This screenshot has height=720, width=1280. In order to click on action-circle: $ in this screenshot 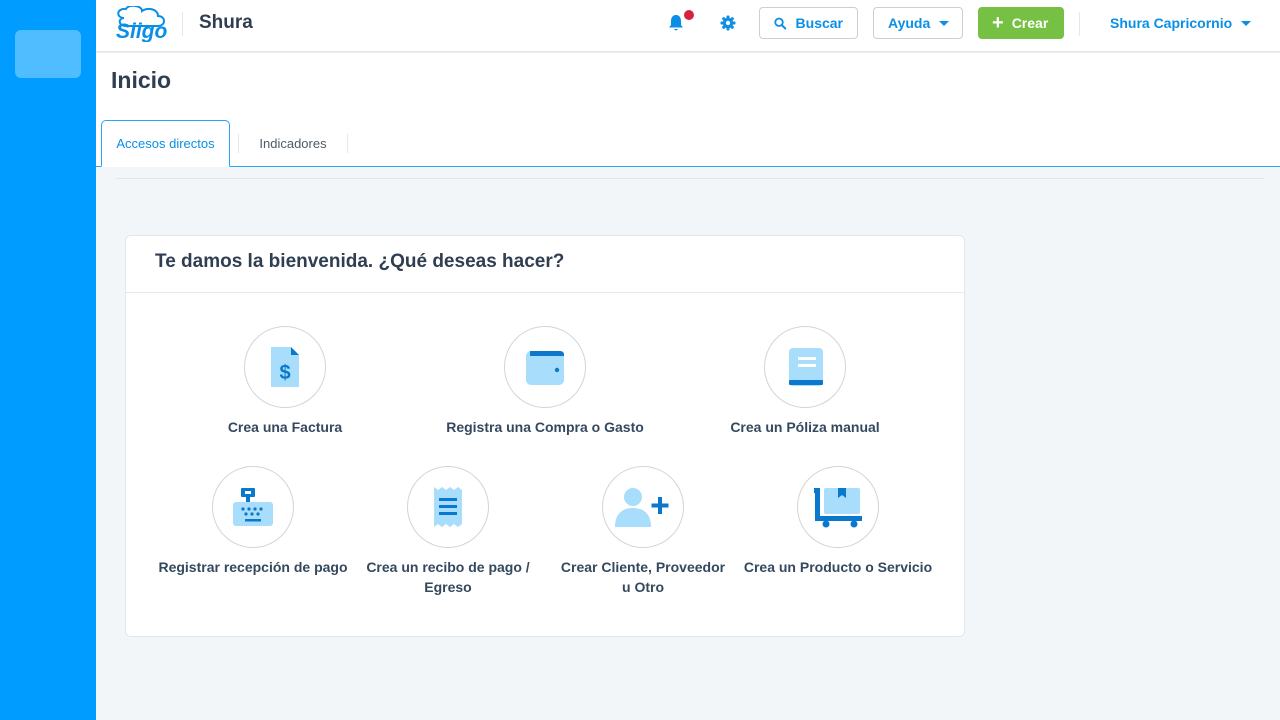, I will do `click(285, 367)`.